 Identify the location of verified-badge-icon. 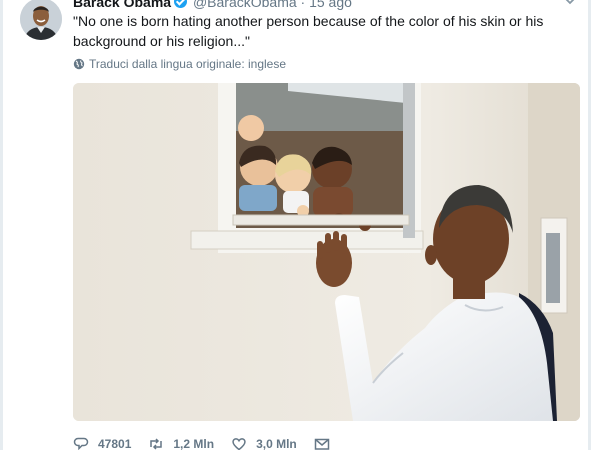
(181, 4).